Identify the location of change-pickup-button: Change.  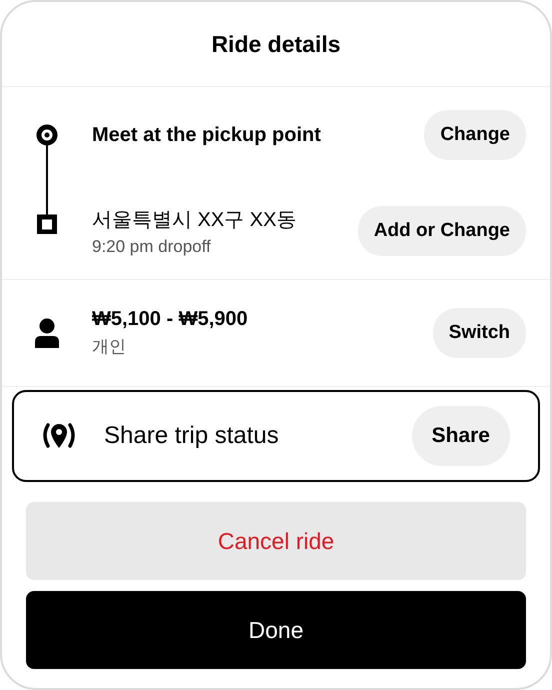
(475, 135).